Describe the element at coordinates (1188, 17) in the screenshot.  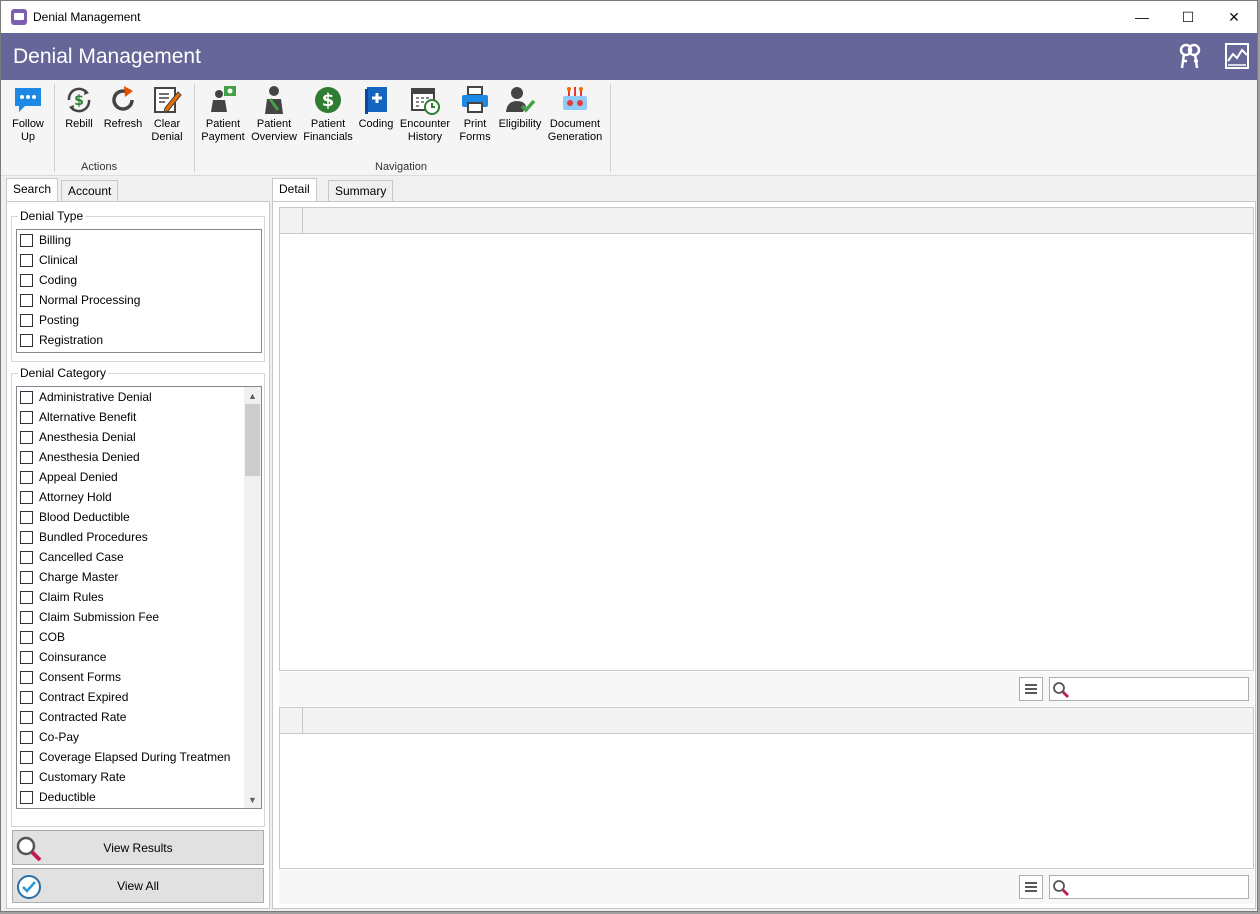
I see `maximize-button: ☐` at that location.